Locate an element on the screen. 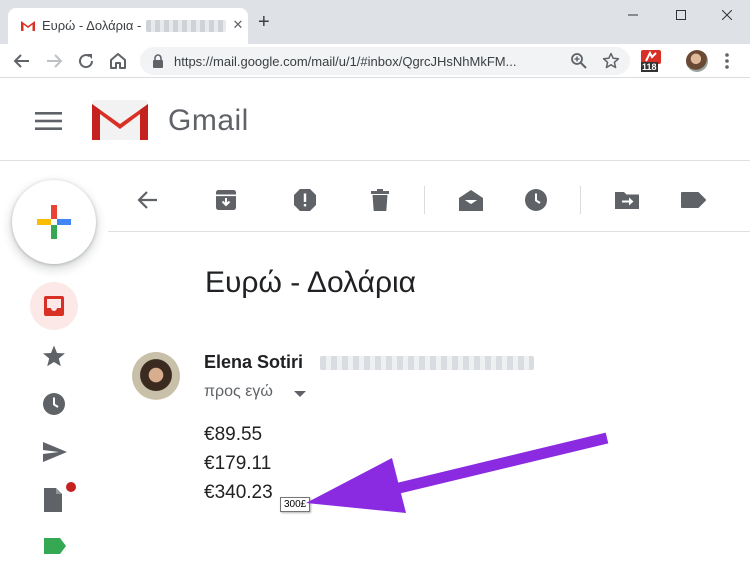 This screenshot has height=564, width=750. reload-button is located at coordinates (86, 61).